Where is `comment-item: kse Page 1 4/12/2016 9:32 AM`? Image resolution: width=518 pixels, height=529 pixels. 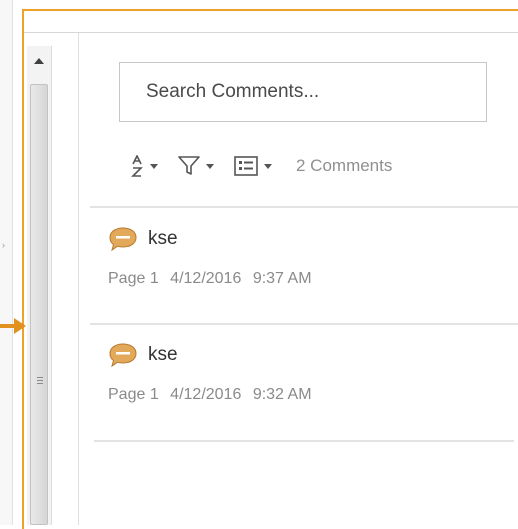 comment-item: kse Page 1 4/12/2016 9:32 AM is located at coordinates (308, 372).